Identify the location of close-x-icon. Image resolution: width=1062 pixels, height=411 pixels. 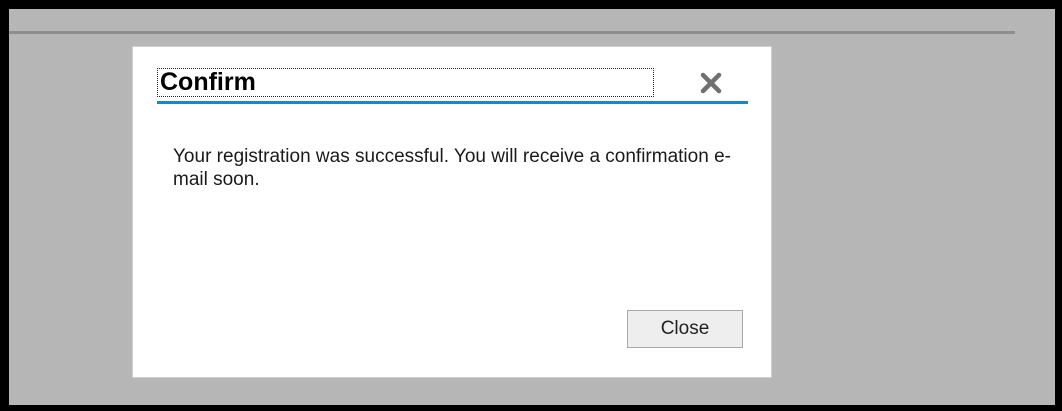
(711, 83).